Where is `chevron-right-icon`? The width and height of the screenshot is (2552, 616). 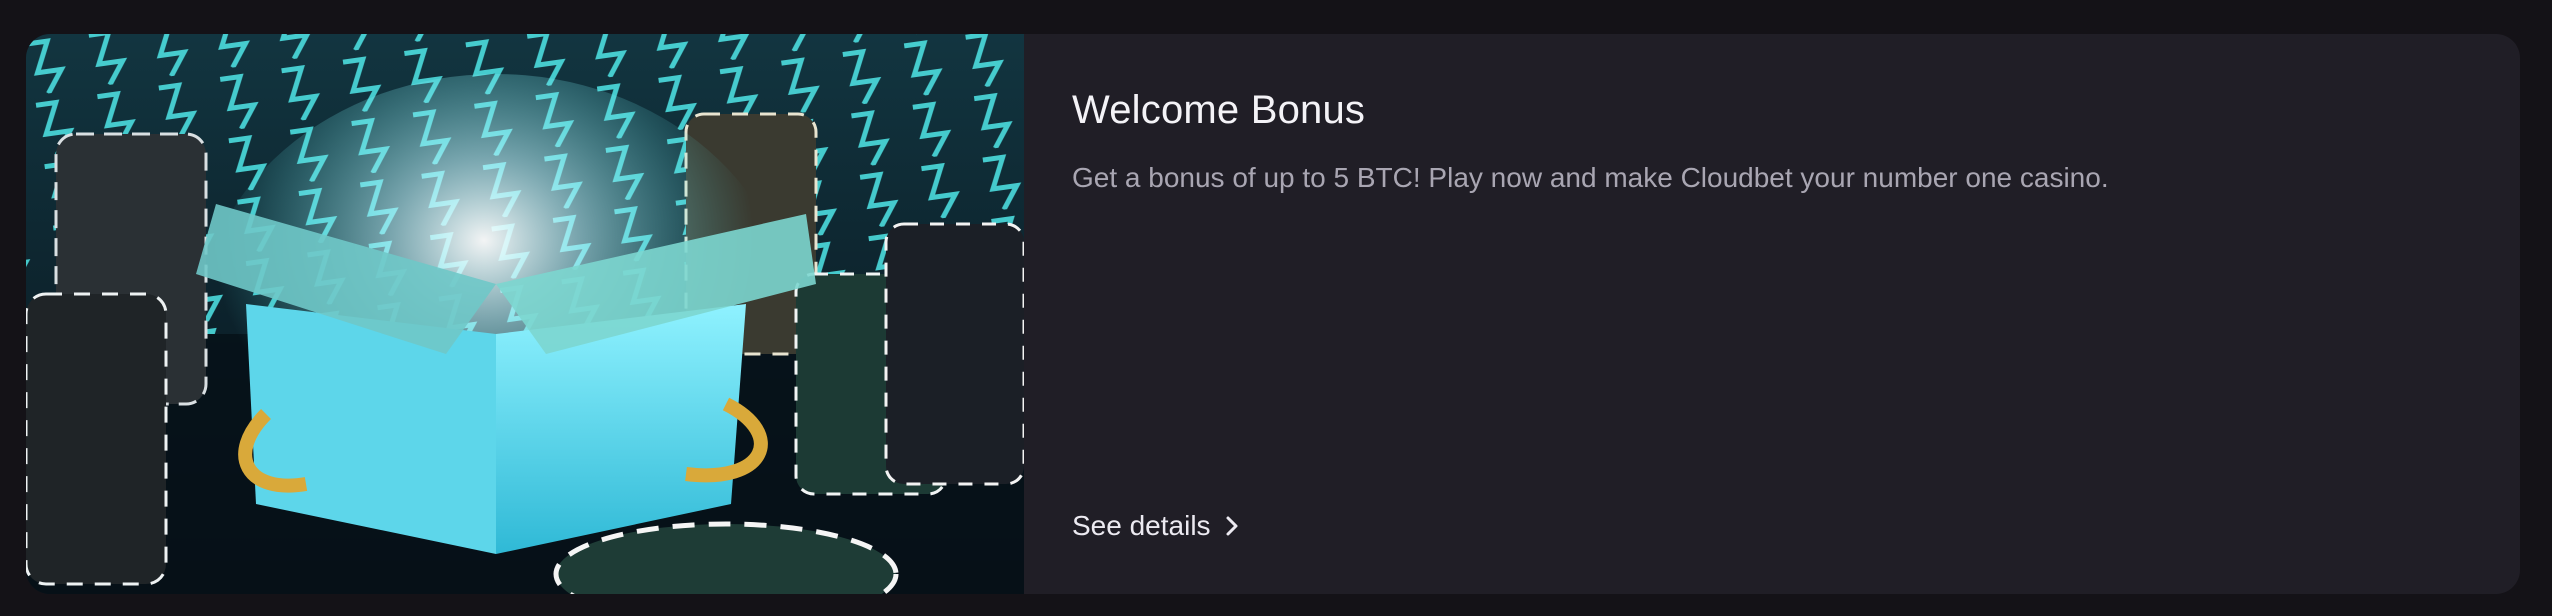
chevron-right-icon is located at coordinates (1232, 526).